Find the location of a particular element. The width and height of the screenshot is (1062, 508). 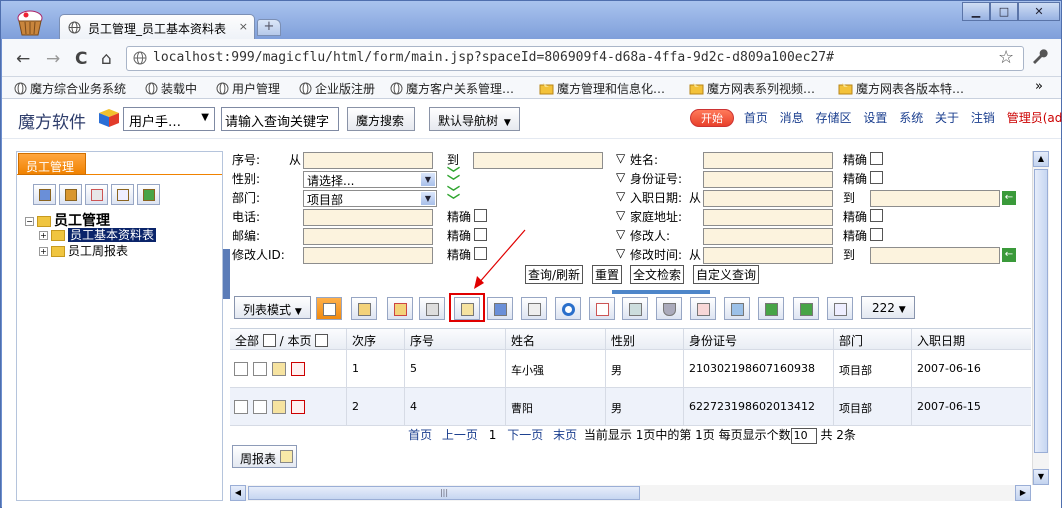

gender-select: 请选择... ▼ is located at coordinates (370, 179).